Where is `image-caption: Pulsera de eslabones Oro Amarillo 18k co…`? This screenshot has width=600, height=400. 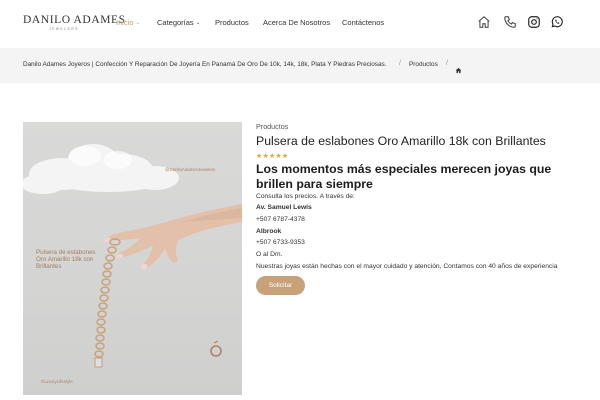 image-caption: Pulsera de eslabones Oro Amarillo 18k co… is located at coordinates (66, 259).